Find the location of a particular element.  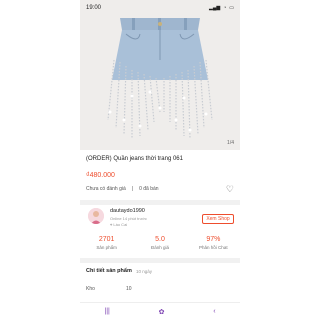

stat-chat-response: 97% Phản hồi Chat is located at coordinates (213, 243).